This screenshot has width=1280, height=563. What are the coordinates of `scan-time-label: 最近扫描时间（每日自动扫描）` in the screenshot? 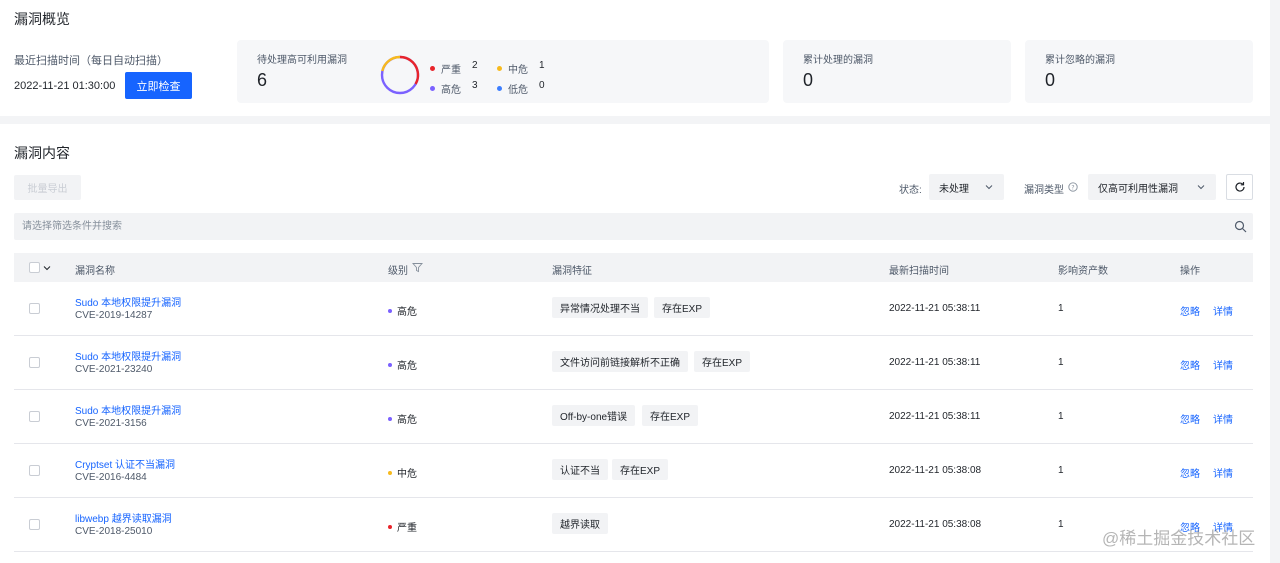 It's located at (91, 61).